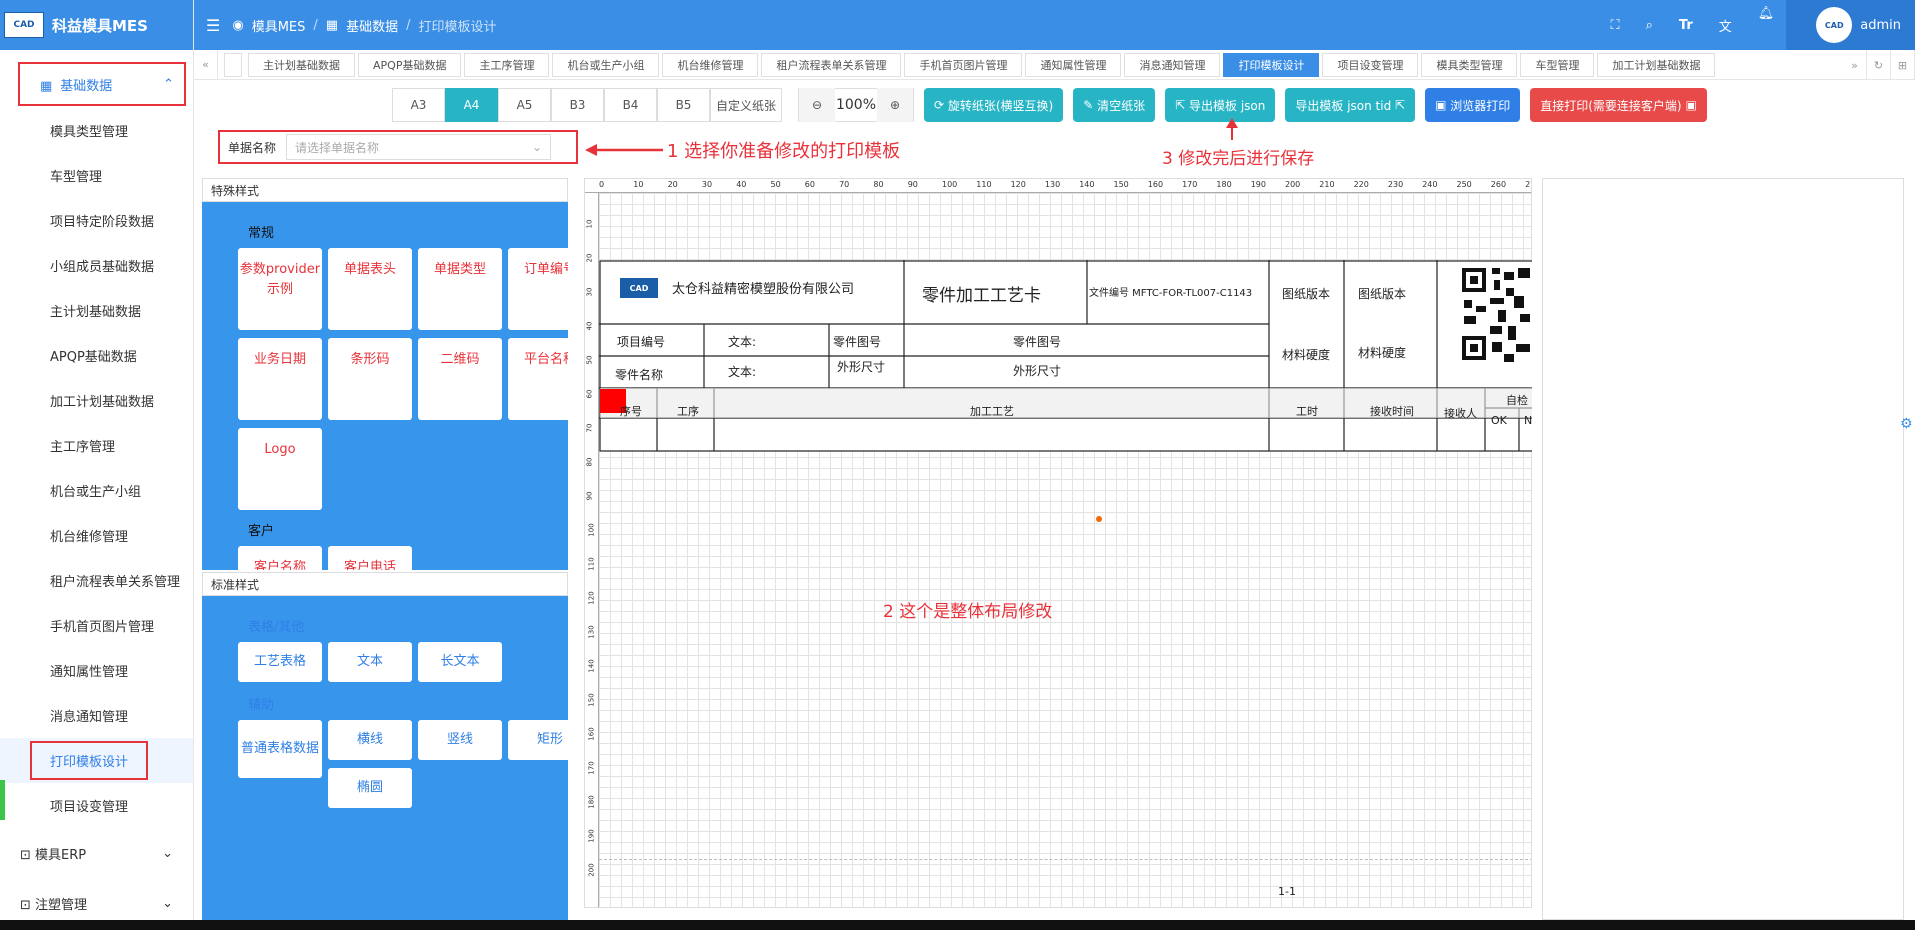 The height and width of the screenshot is (930, 1915). I want to click on sidebar-item-label: 模具ERP, so click(61, 855).